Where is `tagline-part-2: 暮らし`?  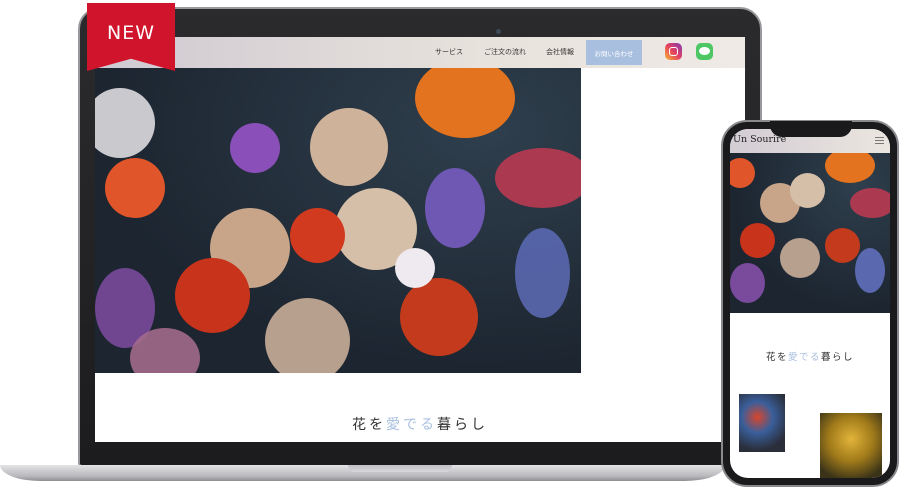 tagline-part-2: 暮らし is located at coordinates (462, 425).